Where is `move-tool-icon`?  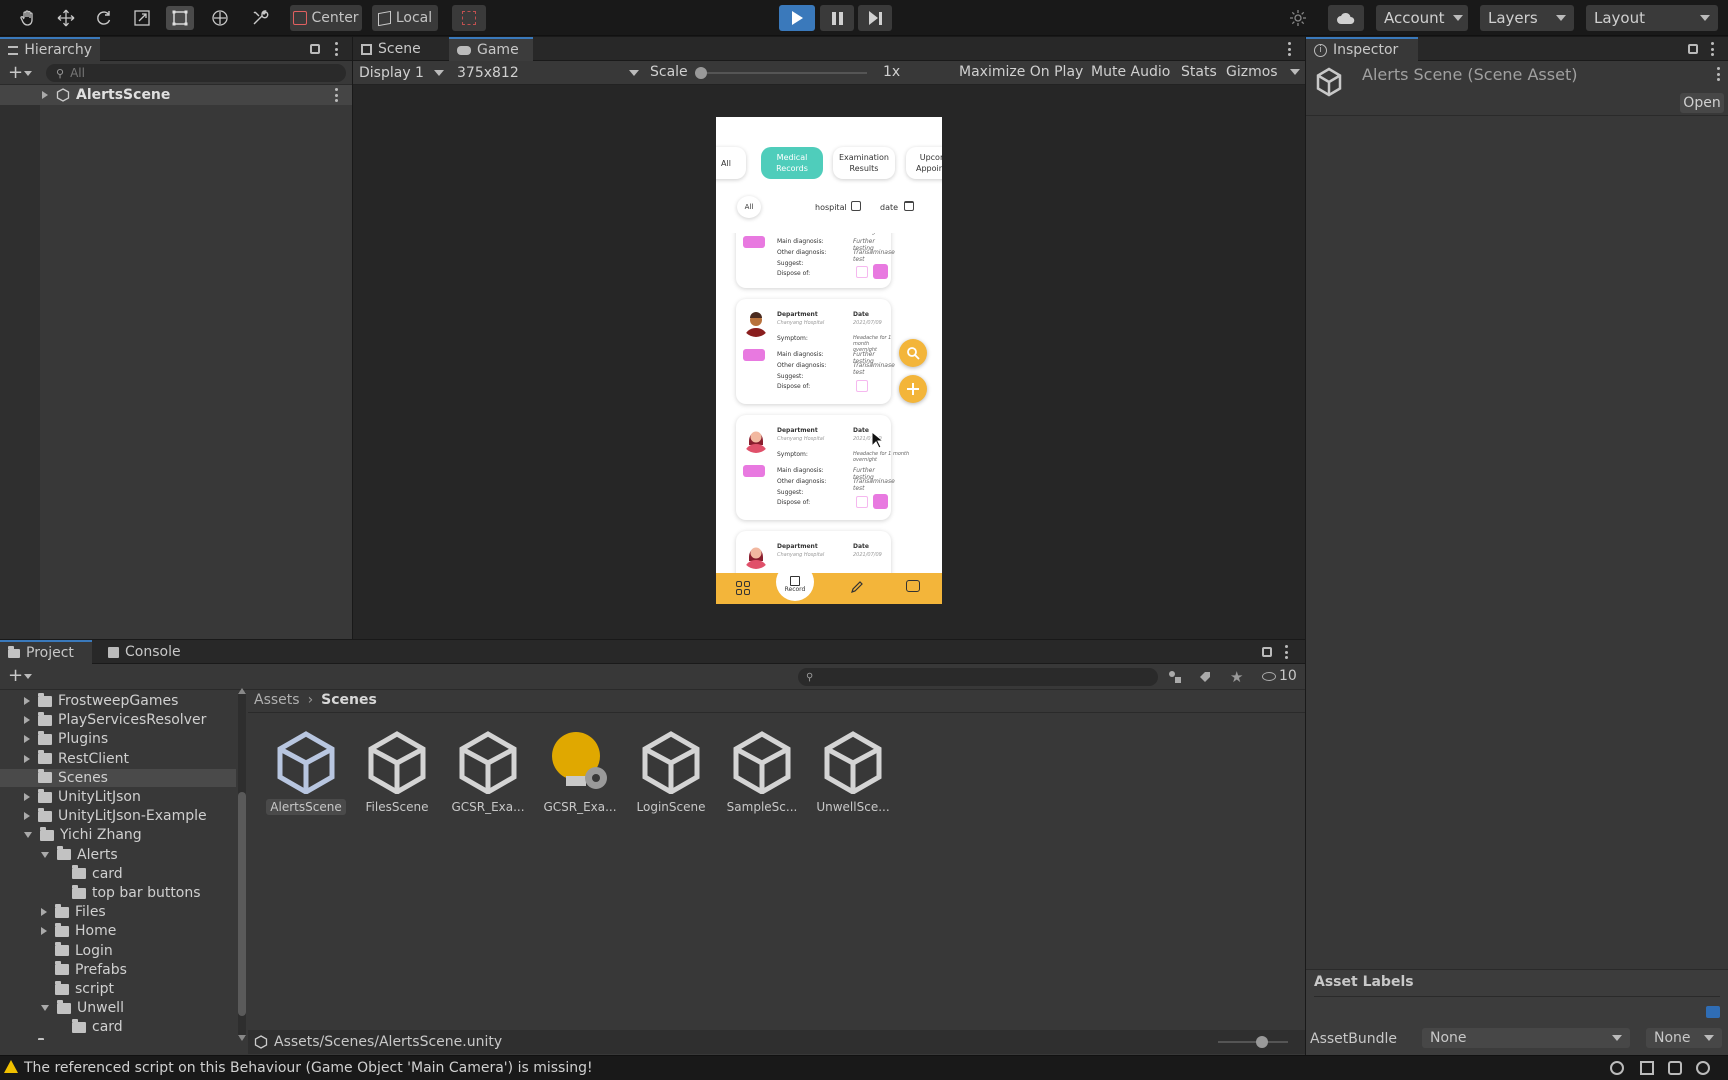 move-tool-icon is located at coordinates (66, 18).